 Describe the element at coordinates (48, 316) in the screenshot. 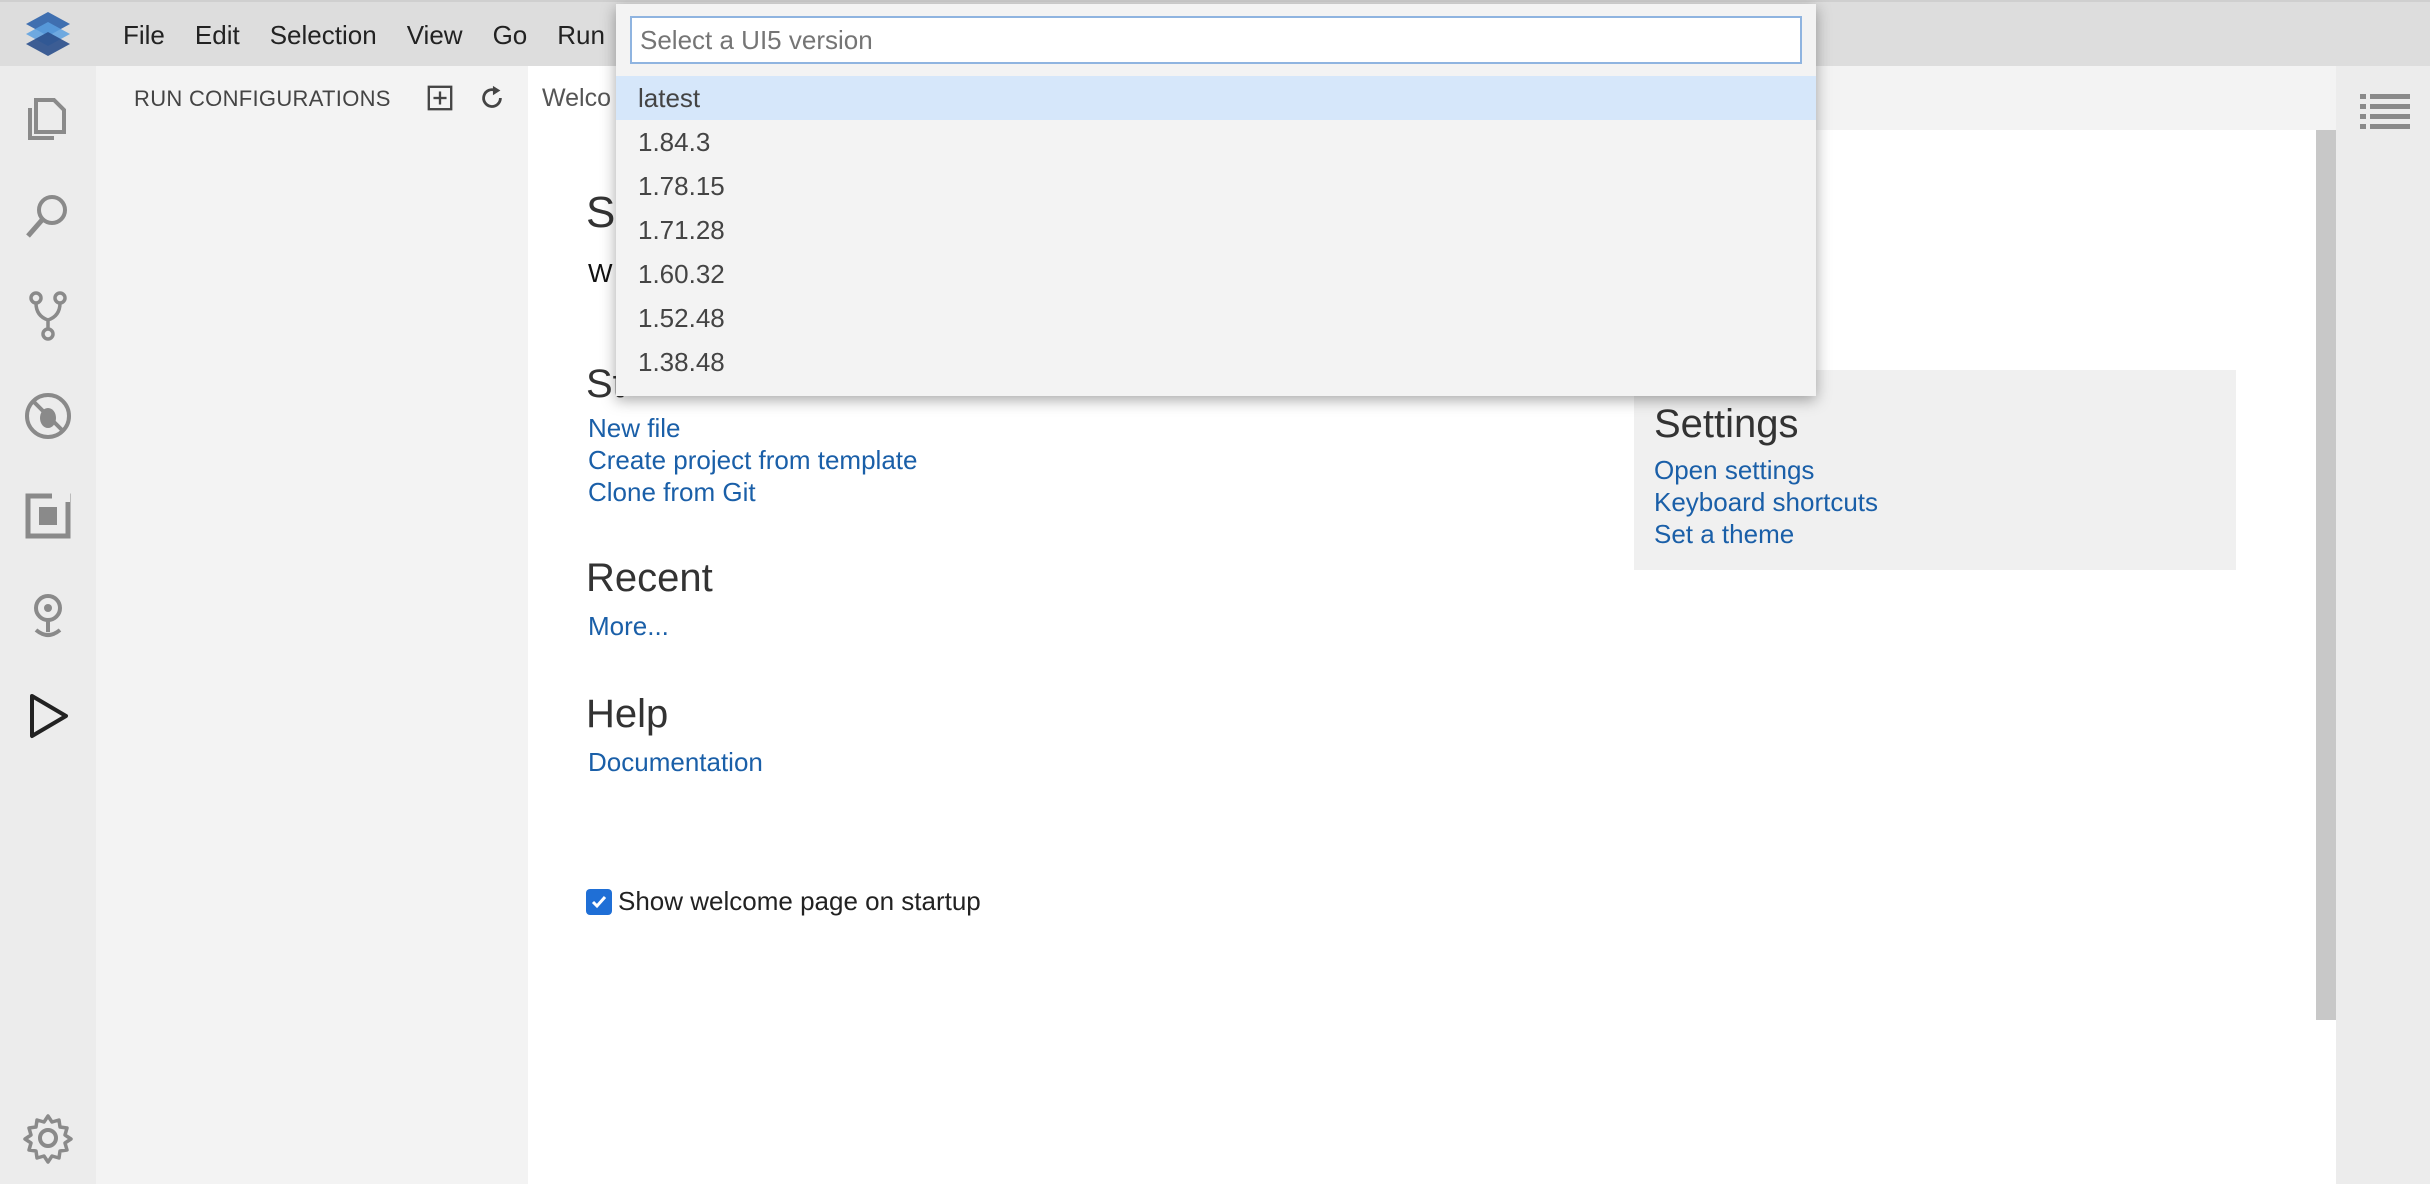

I see `source-control-icon` at that location.